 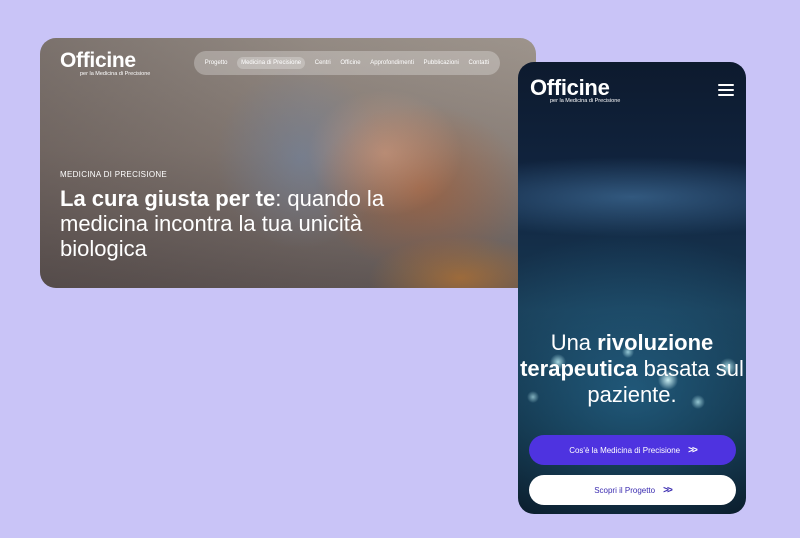 I want to click on nav-item-progetto: Progetto, so click(x=216, y=63).